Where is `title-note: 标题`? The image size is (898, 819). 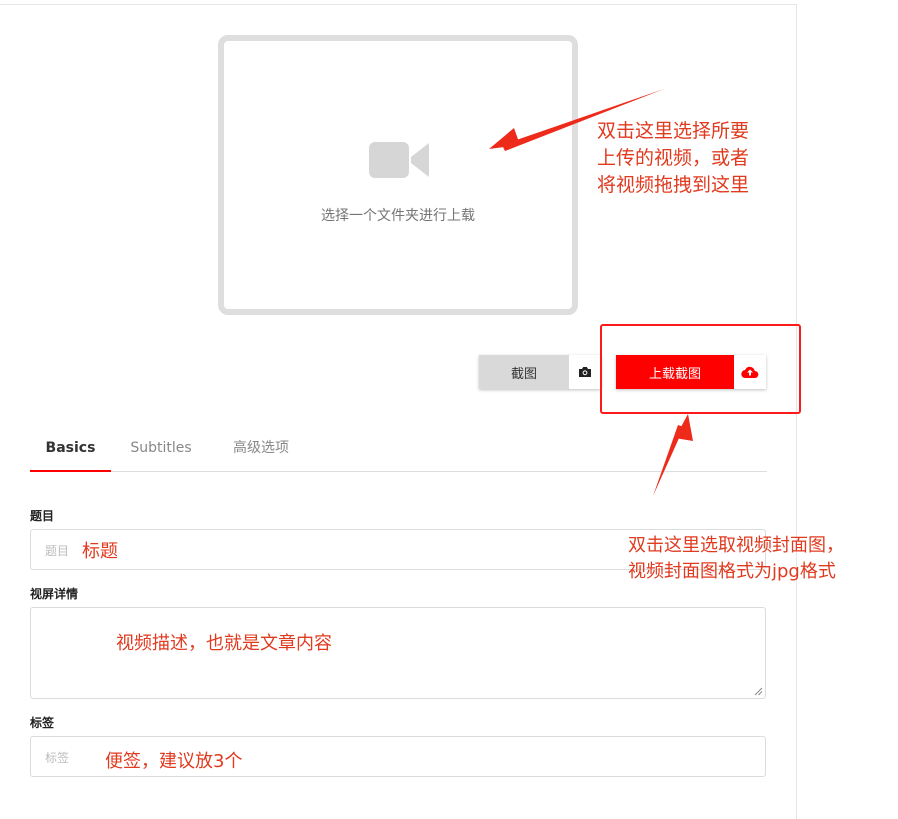
title-note: 标题 is located at coordinates (100, 551).